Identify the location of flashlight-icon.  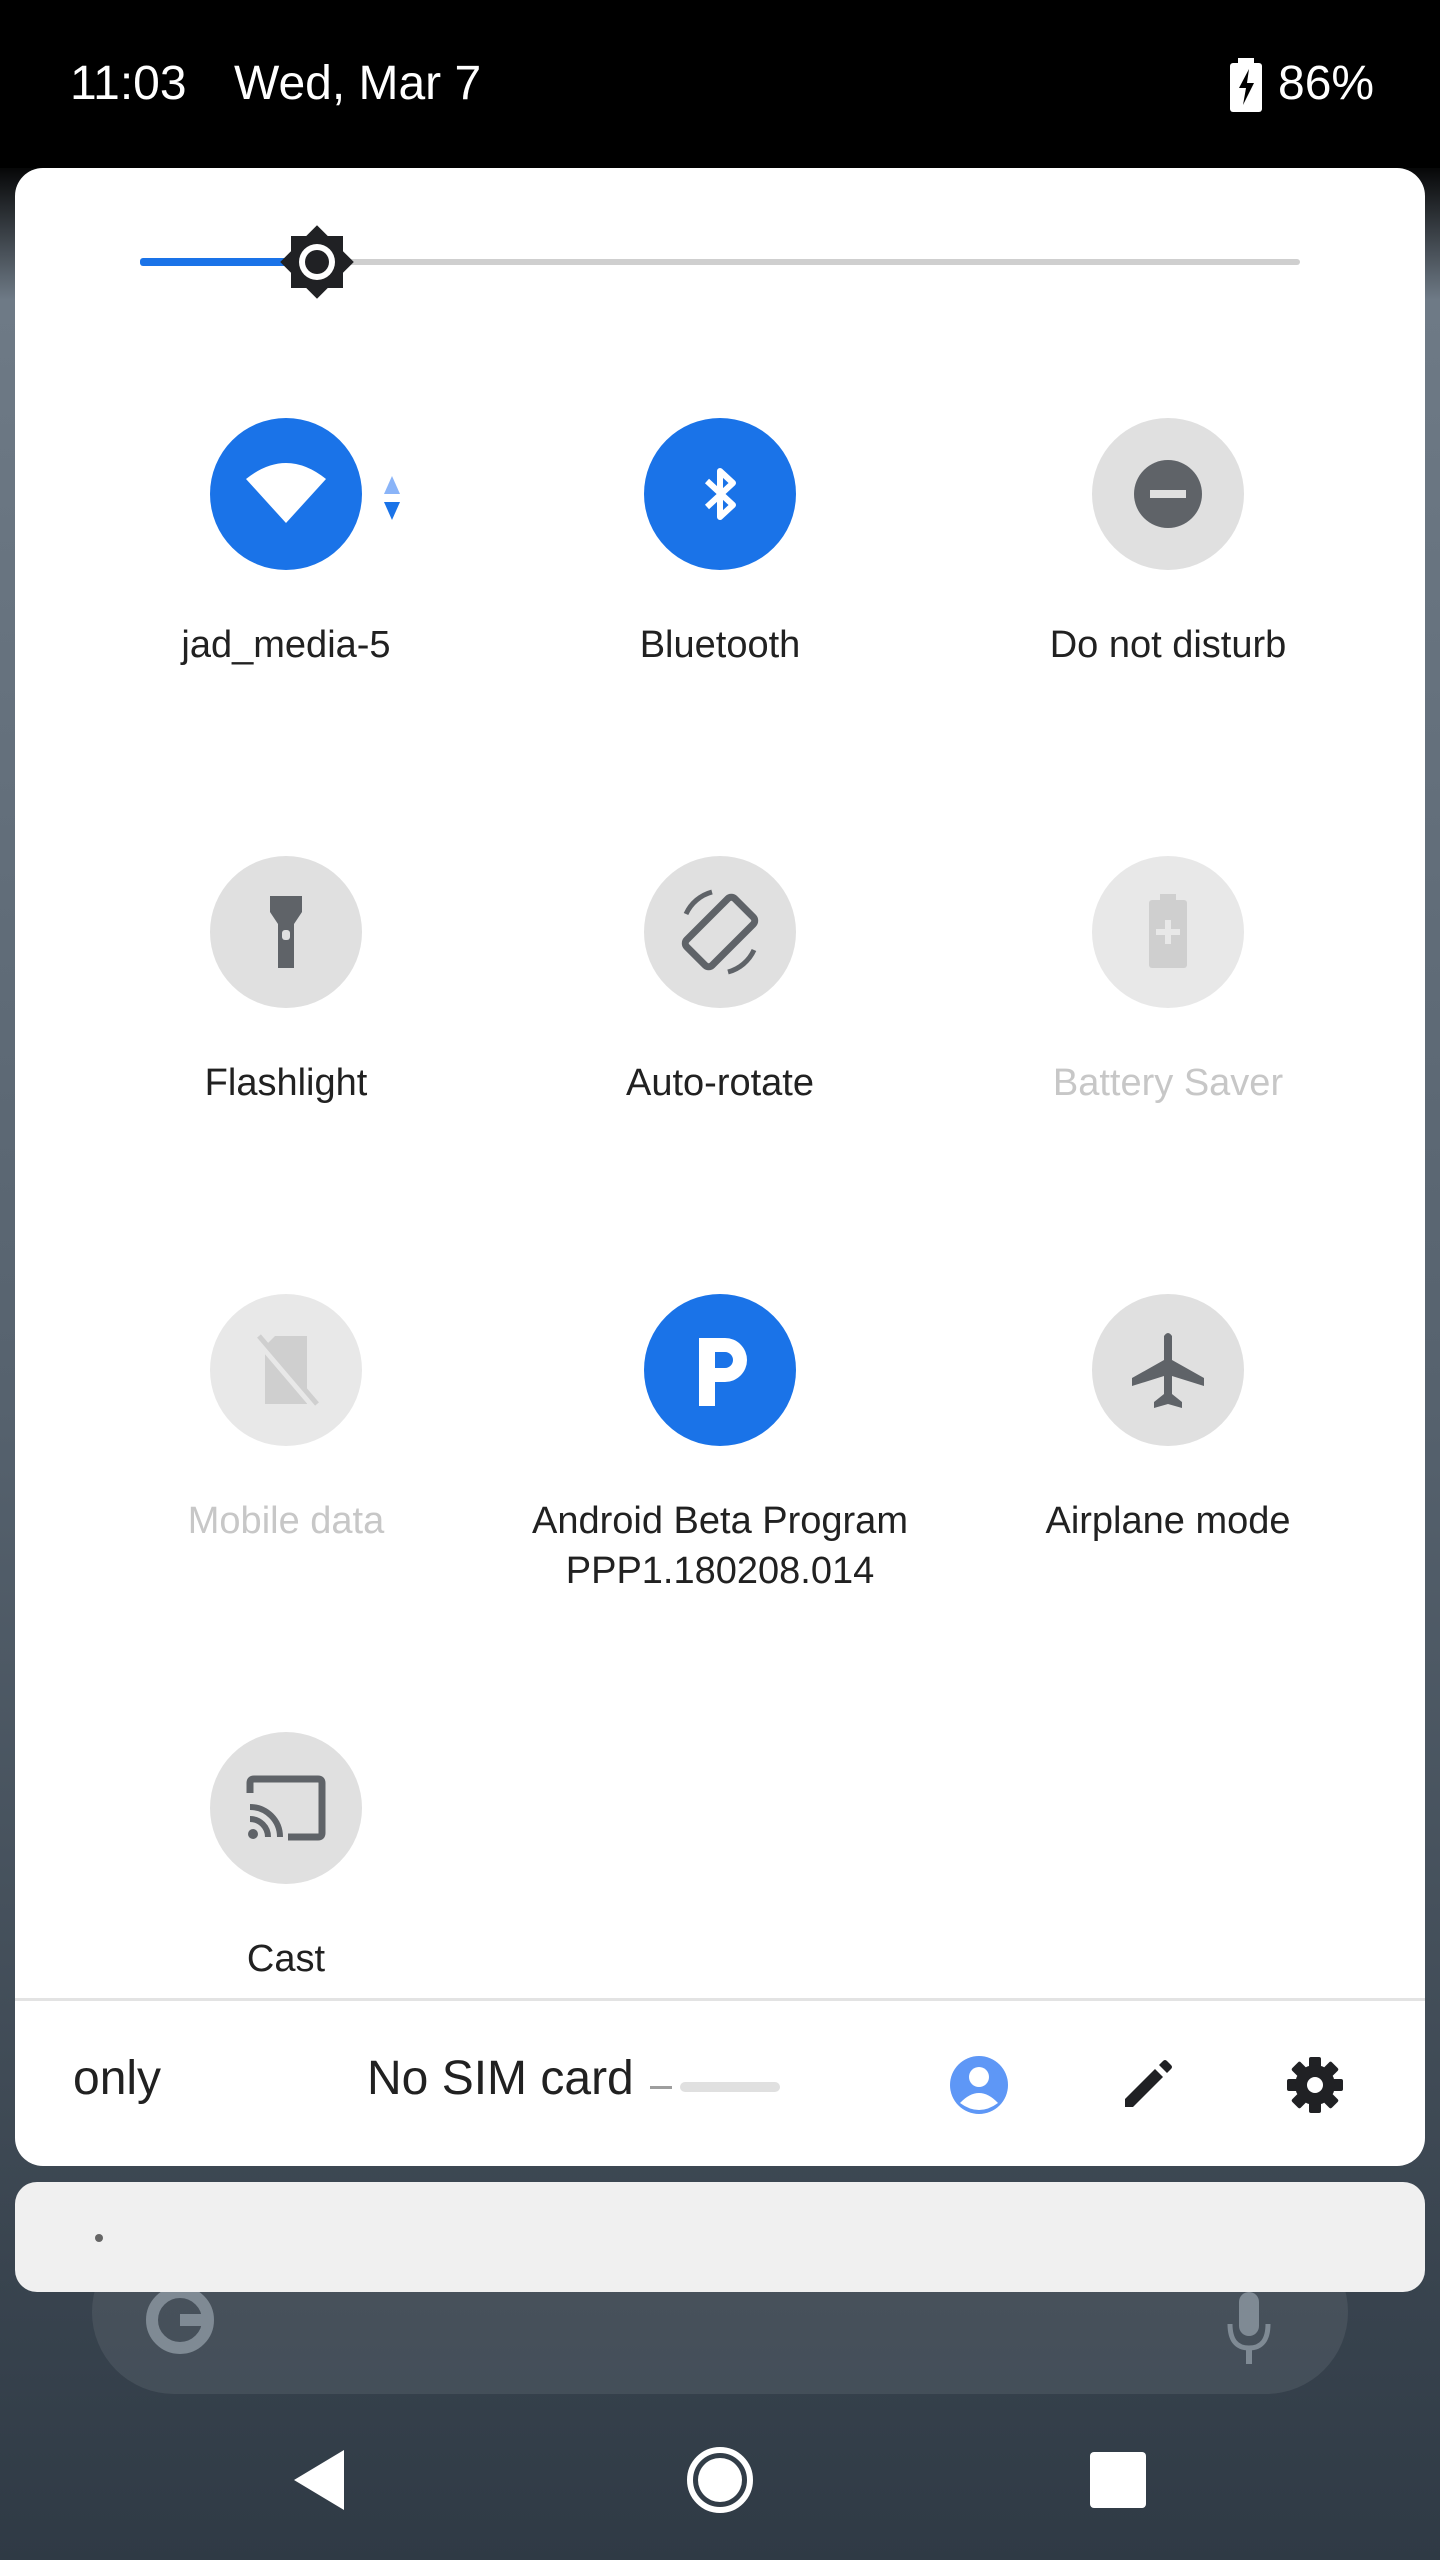
(286, 932).